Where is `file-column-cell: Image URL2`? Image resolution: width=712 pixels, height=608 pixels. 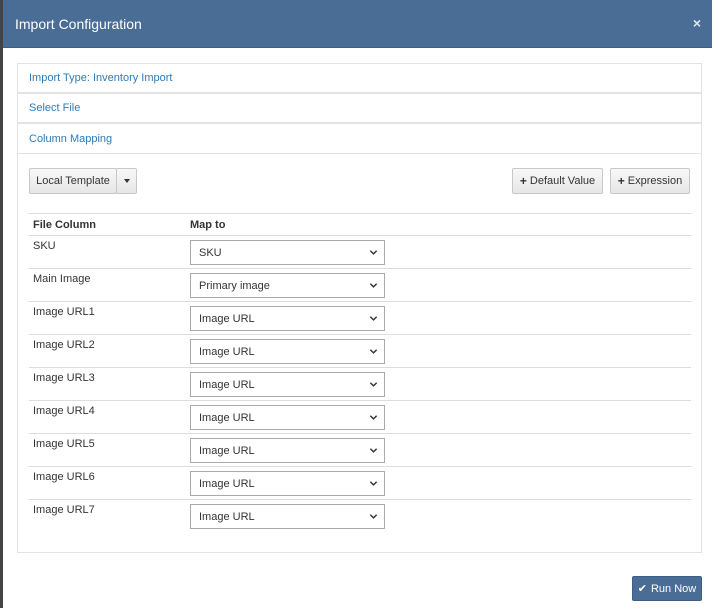
file-column-cell: Image URL2 is located at coordinates (107, 351).